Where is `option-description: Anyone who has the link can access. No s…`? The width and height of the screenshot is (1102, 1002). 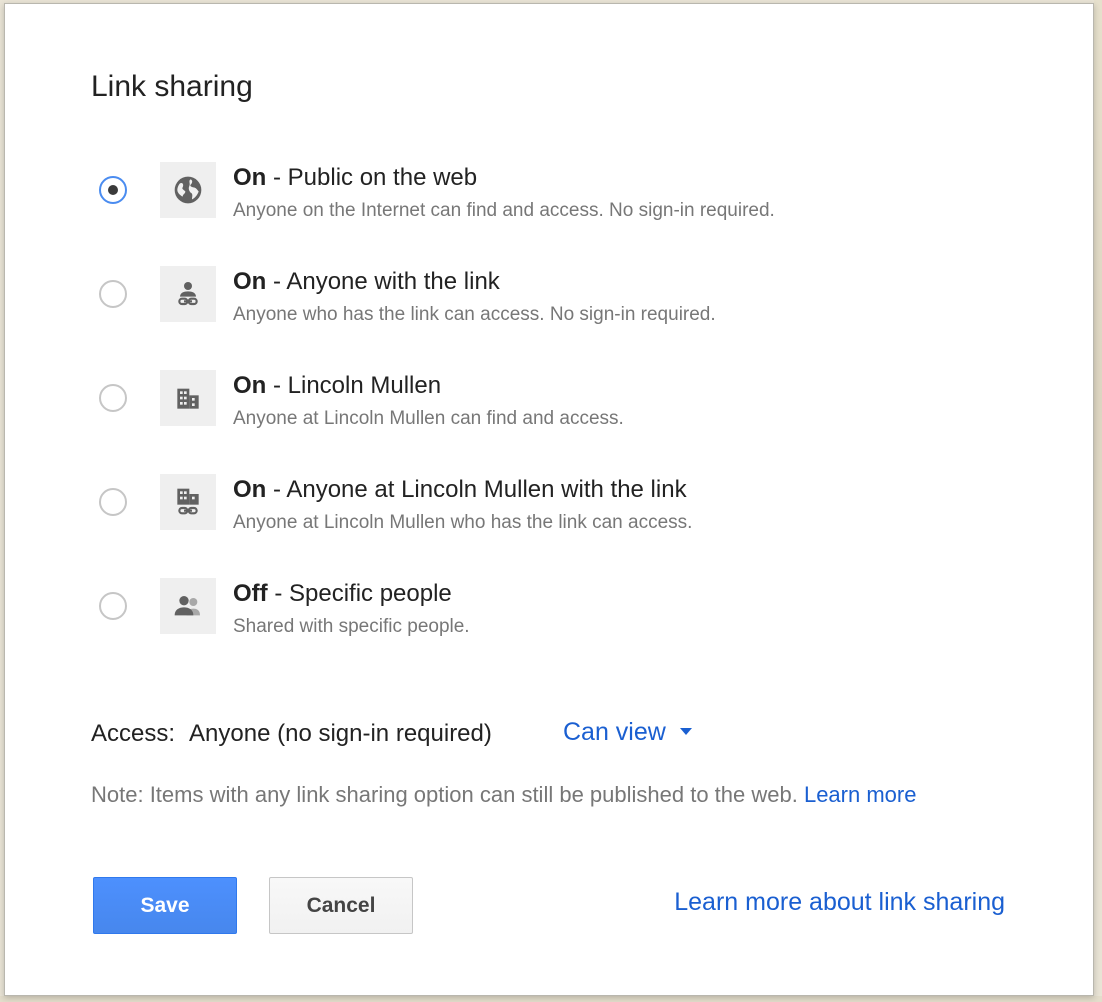 option-description: Anyone who has the link can access. No s… is located at coordinates (474, 314).